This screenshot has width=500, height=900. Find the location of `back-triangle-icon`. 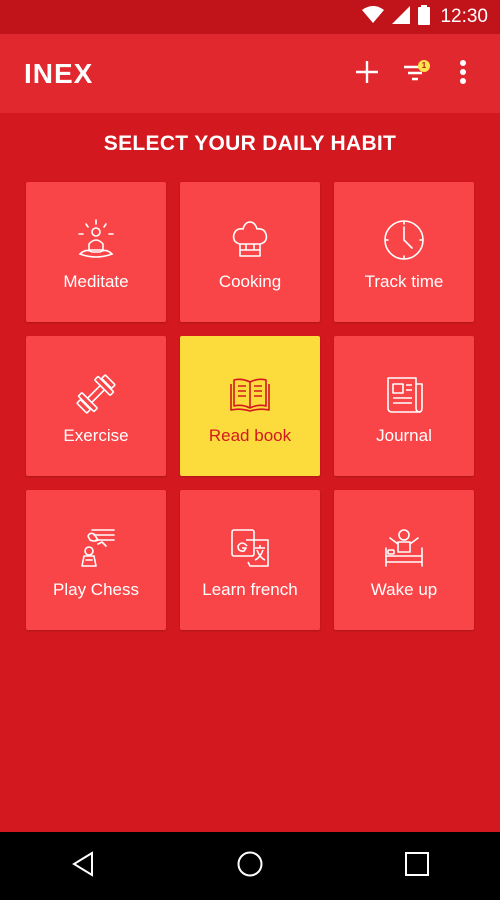

back-triangle-icon is located at coordinates (83, 866).